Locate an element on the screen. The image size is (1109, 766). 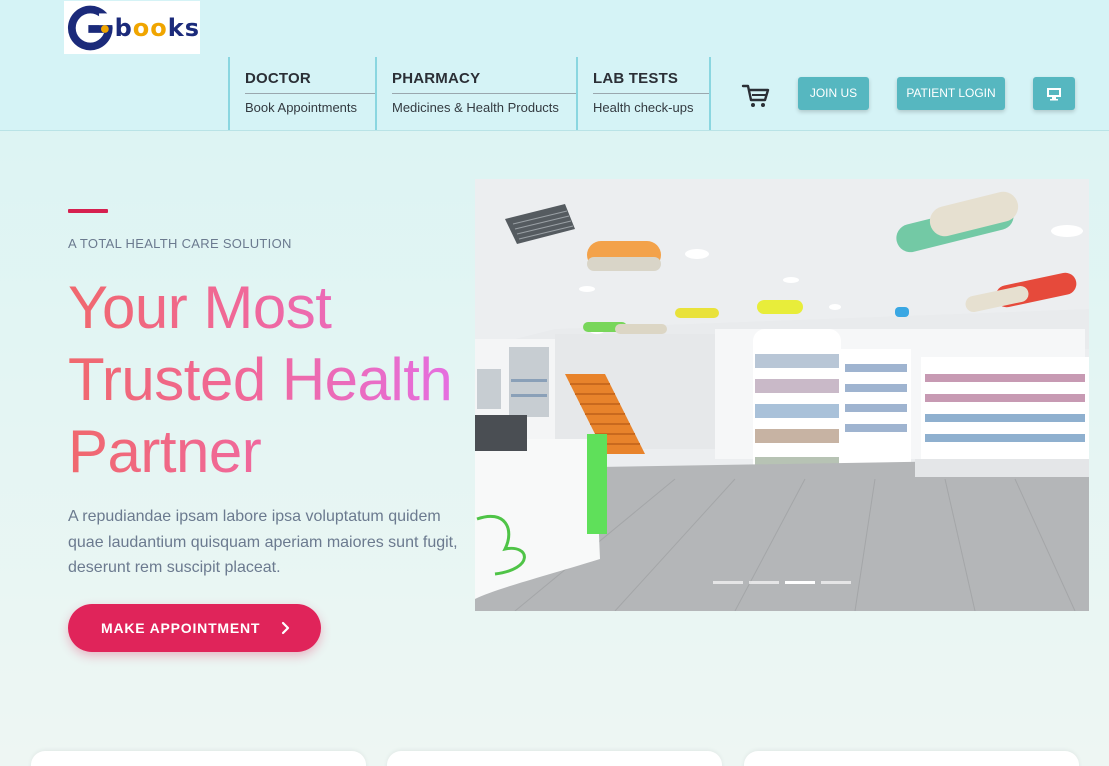
make-appointment-button: MAKE APPOINTMENT is located at coordinates (194, 628).